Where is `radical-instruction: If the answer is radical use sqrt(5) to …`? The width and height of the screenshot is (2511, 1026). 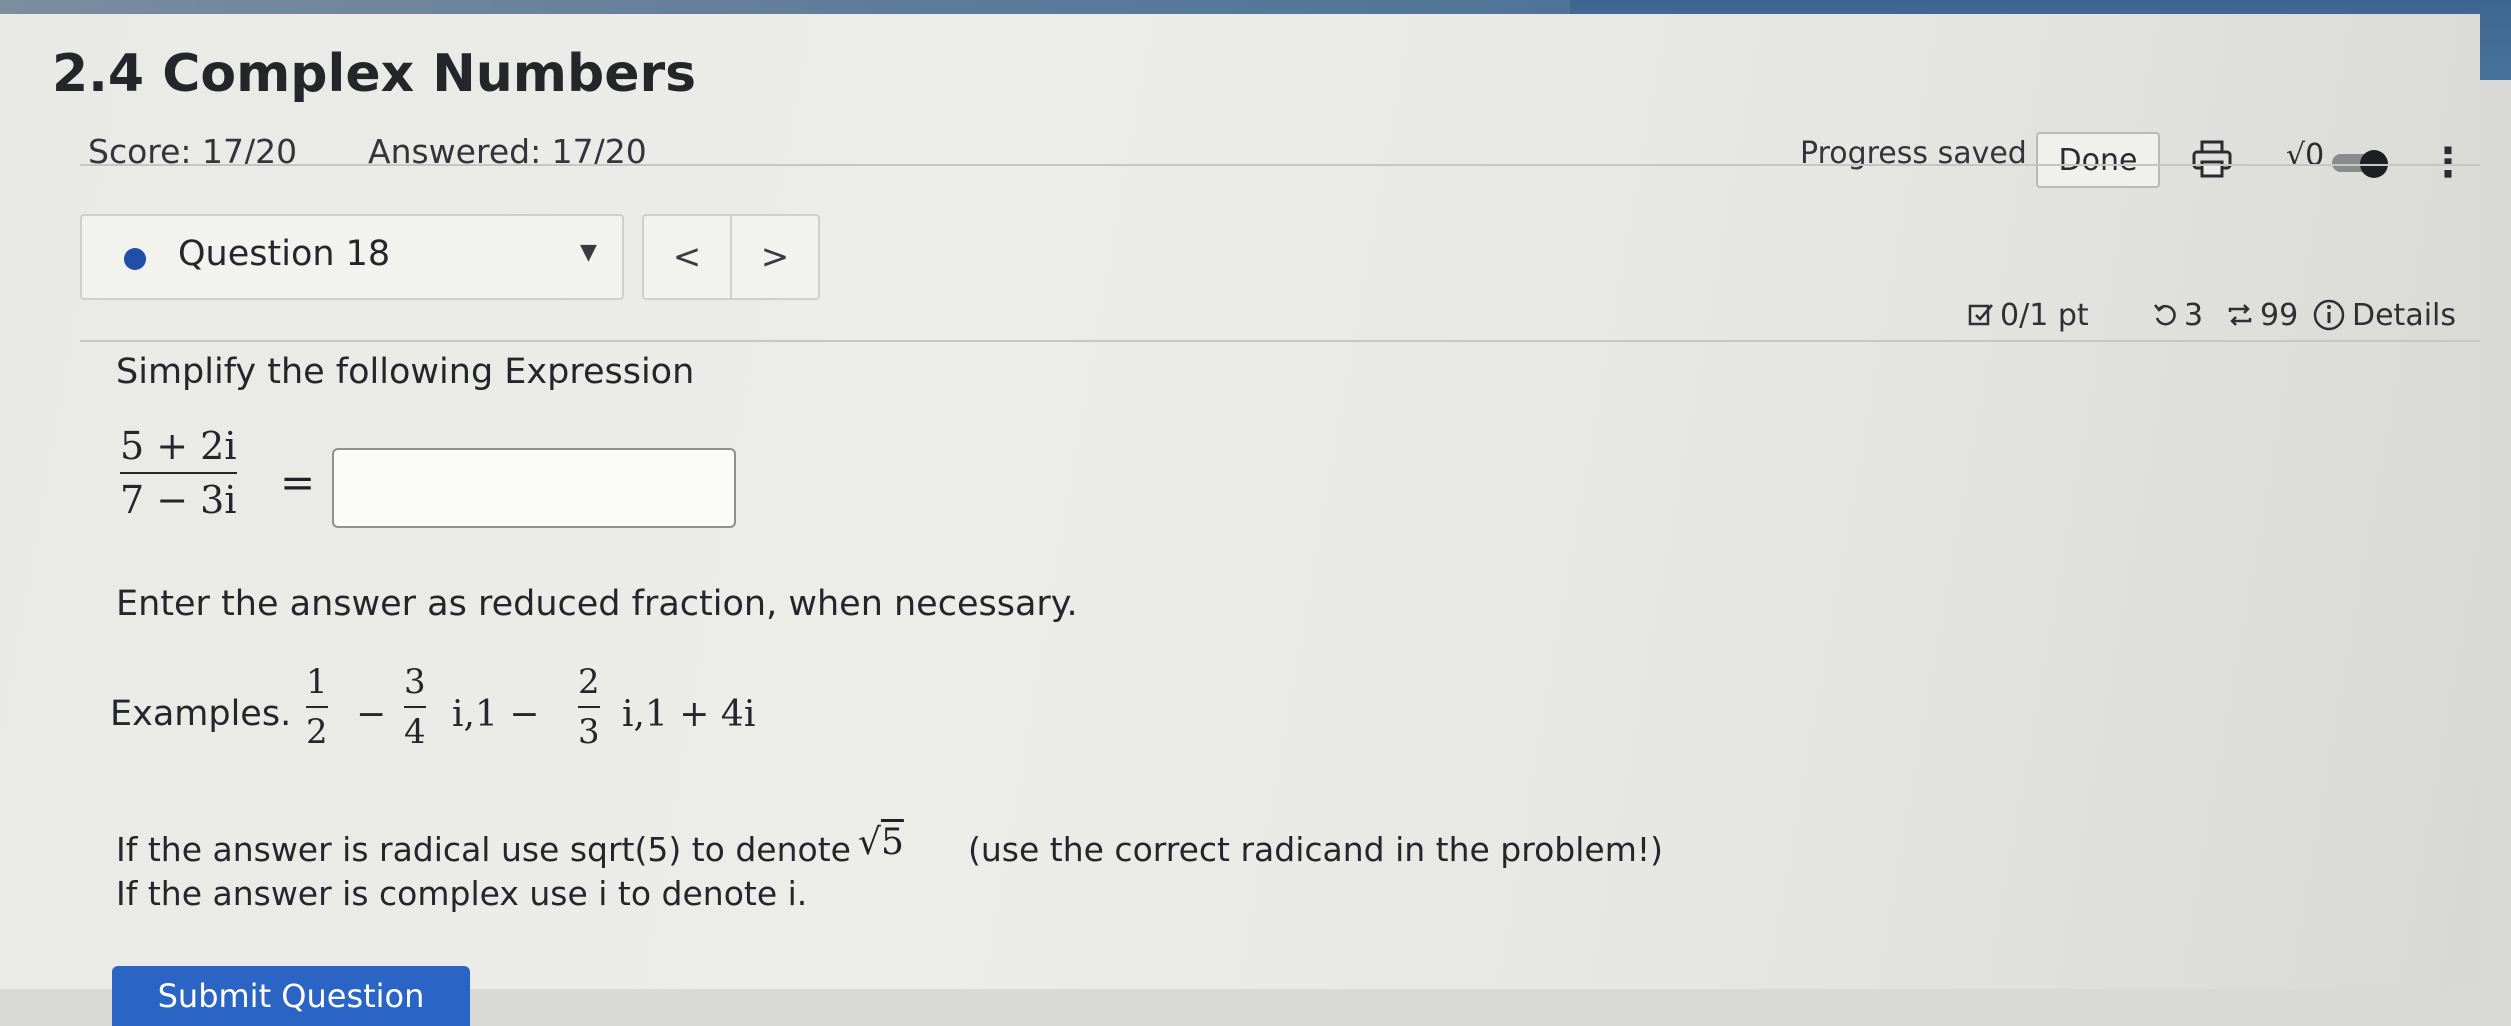 radical-instruction: If the answer is radical use sqrt(5) to … is located at coordinates (483, 849).